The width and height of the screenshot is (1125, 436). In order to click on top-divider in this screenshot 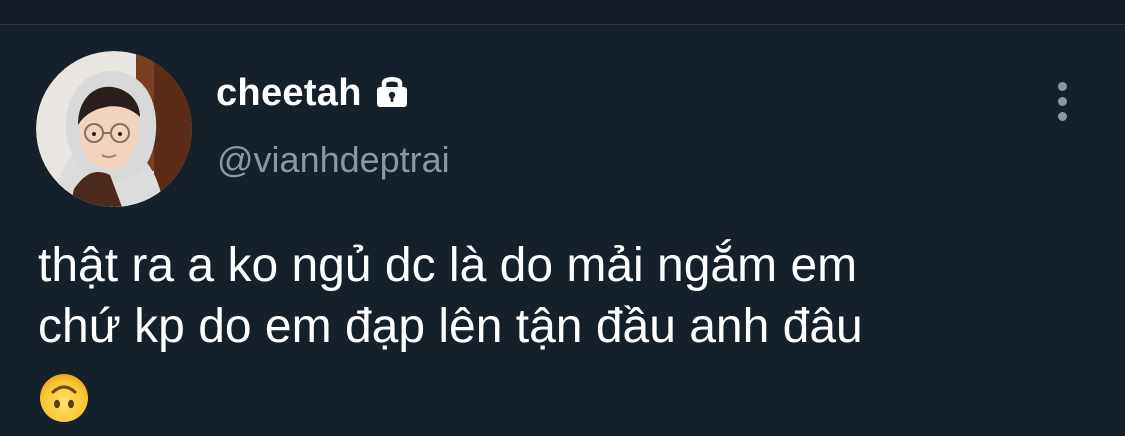, I will do `click(562, 12)`.